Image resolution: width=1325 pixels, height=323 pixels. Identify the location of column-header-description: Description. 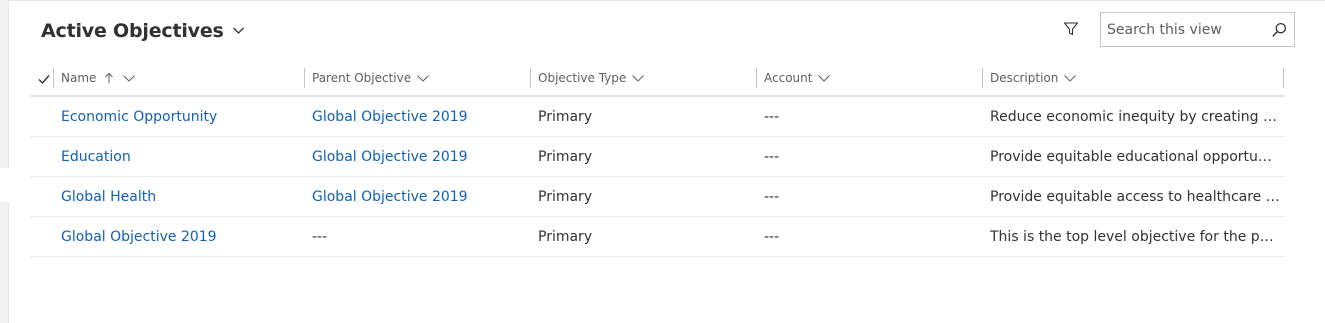
(1033, 77).